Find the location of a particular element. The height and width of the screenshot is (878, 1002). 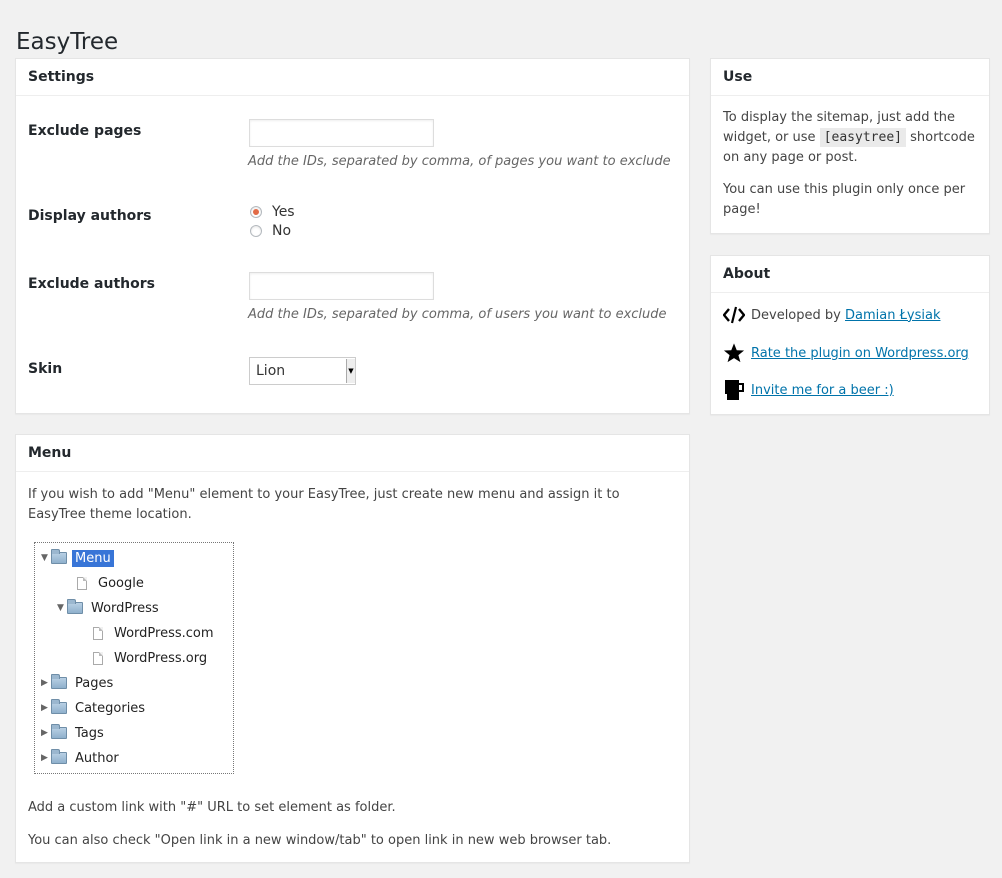

code-icon is located at coordinates (734, 315).